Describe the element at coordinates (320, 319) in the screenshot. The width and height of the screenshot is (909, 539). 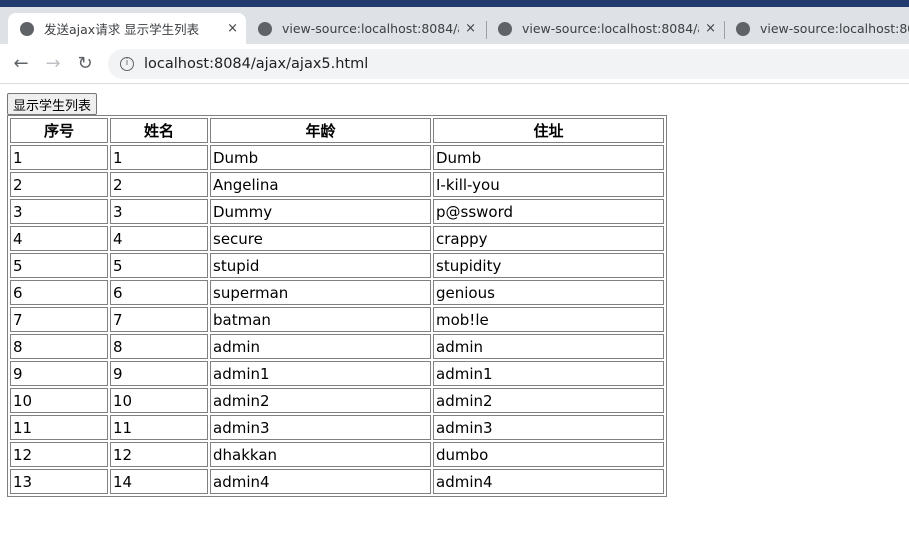
I see `table-cell: batman` at that location.